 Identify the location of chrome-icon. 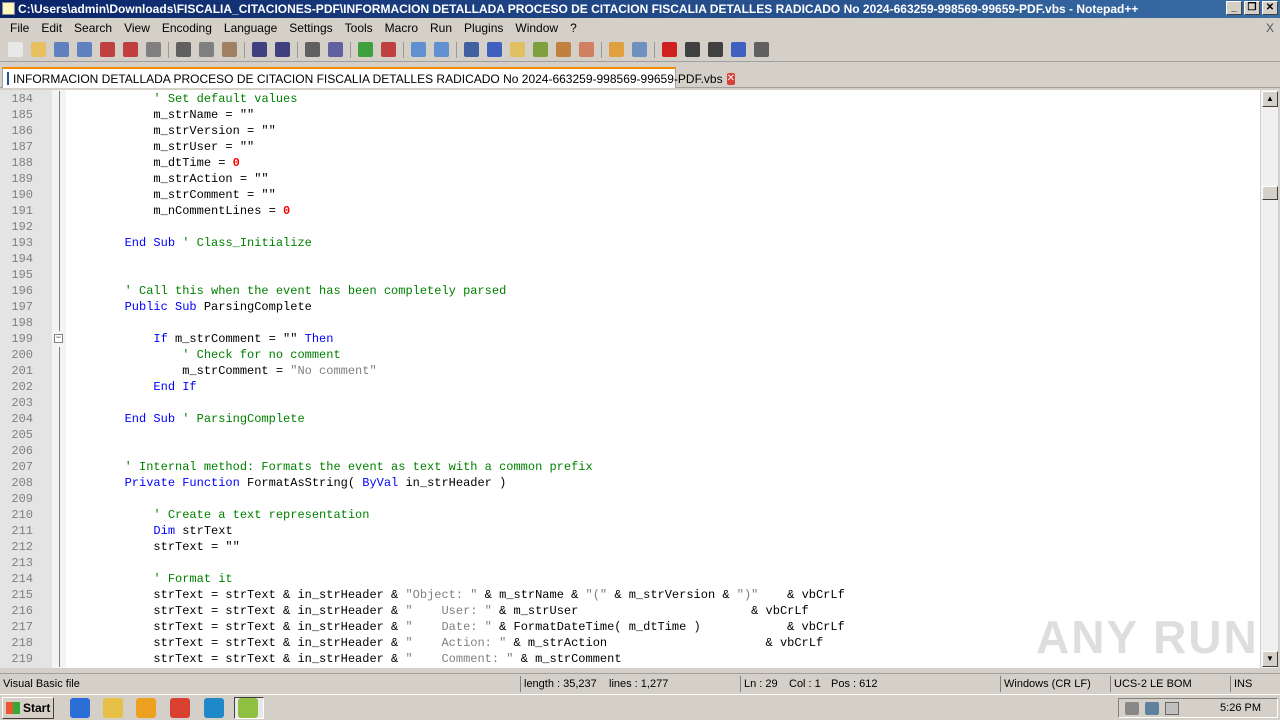
(180, 708).